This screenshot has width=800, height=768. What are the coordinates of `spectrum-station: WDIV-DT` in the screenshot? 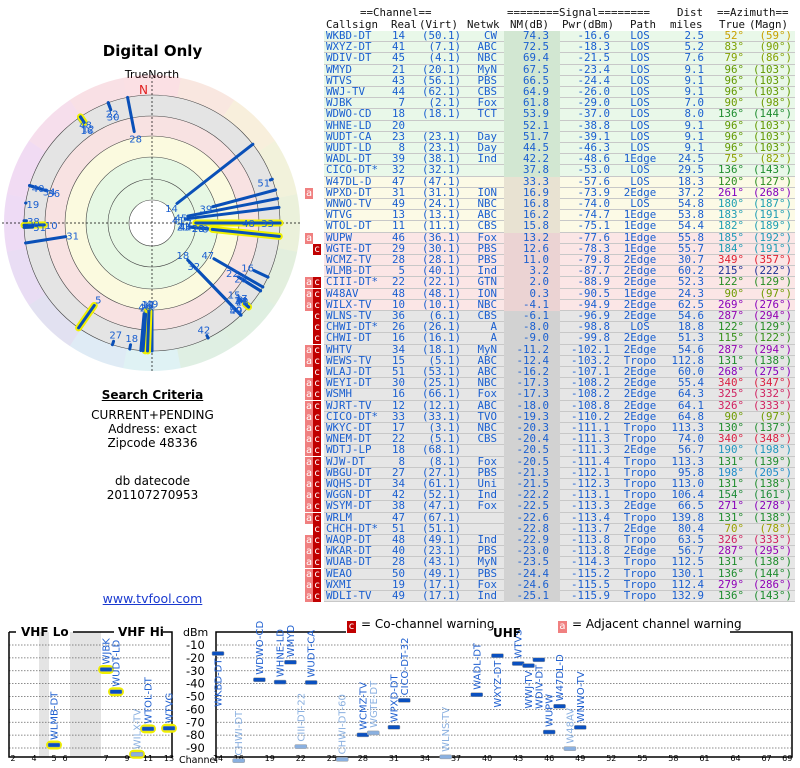 It's located at (539, 683).